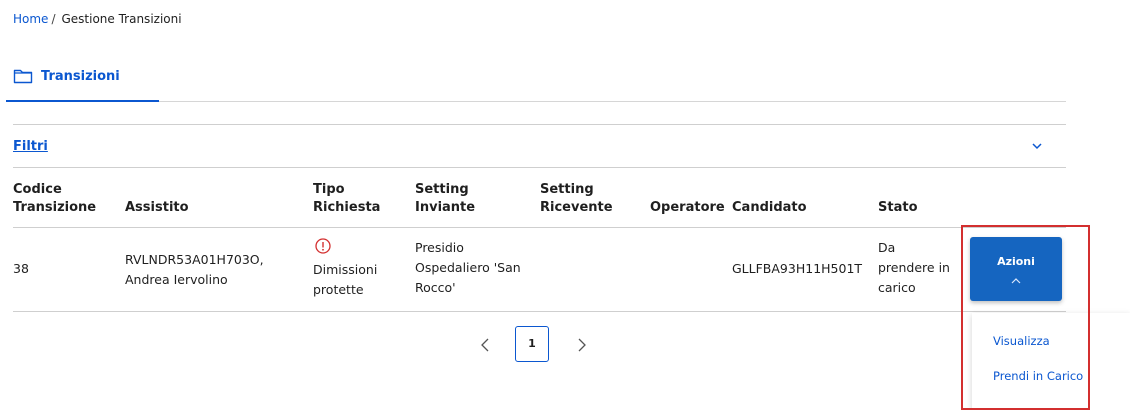 Image resolution: width=1130 pixels, height=410 pixels. What do you see at coordinates (687, 207) in the screenshot?
I see `header-operatore: Operatore` at bounding box center [687, 207].